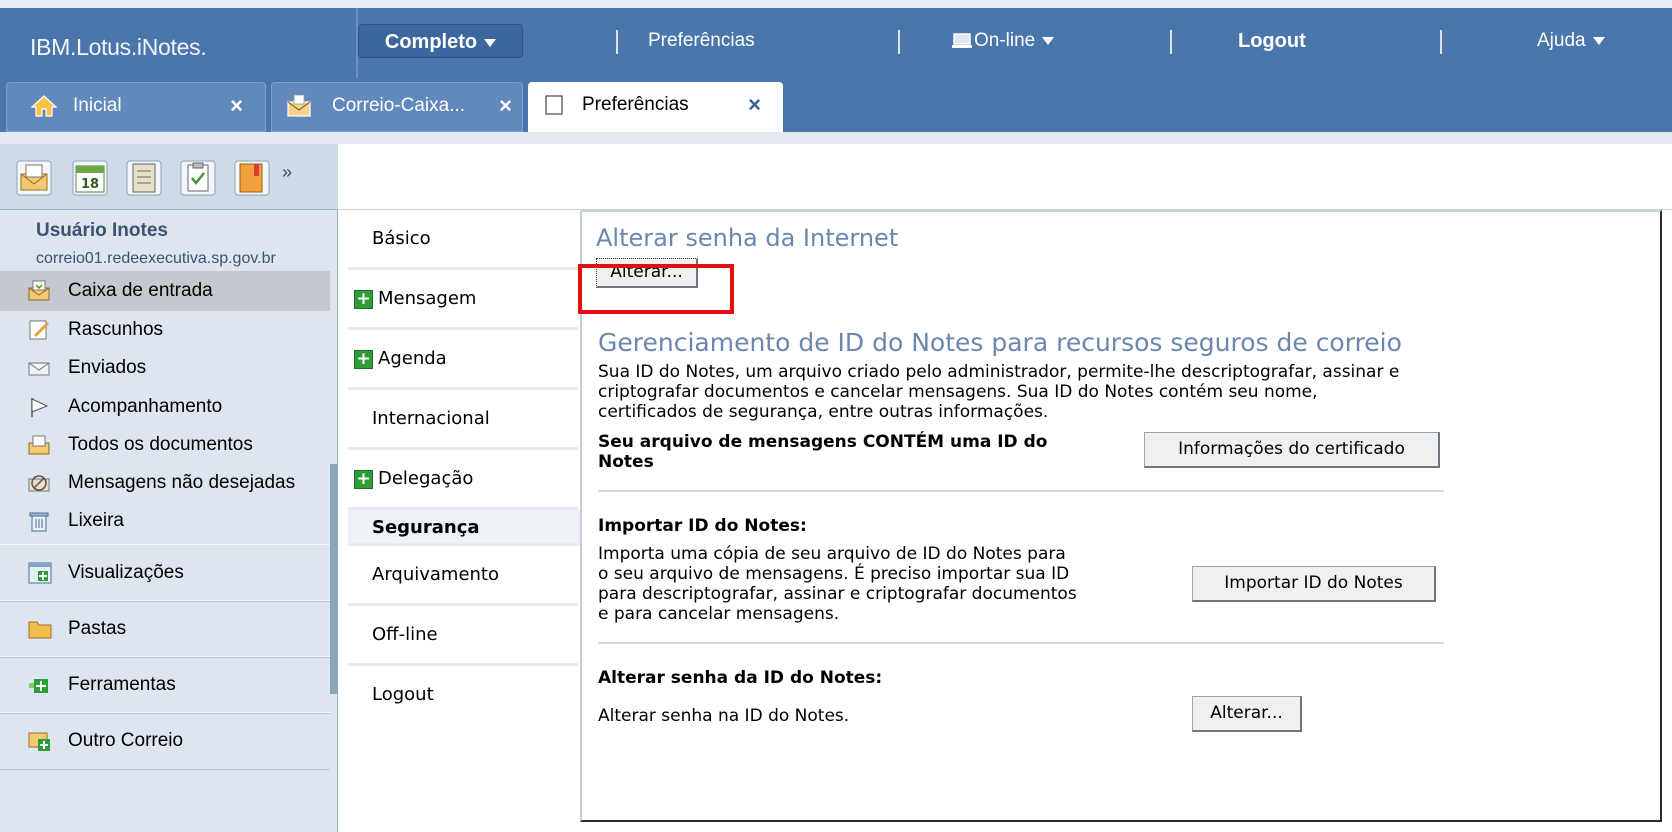  Describe the element at coordinates (165, 629) in the screenshot. I see `sidebar-section-folders: Pastas` at that location.